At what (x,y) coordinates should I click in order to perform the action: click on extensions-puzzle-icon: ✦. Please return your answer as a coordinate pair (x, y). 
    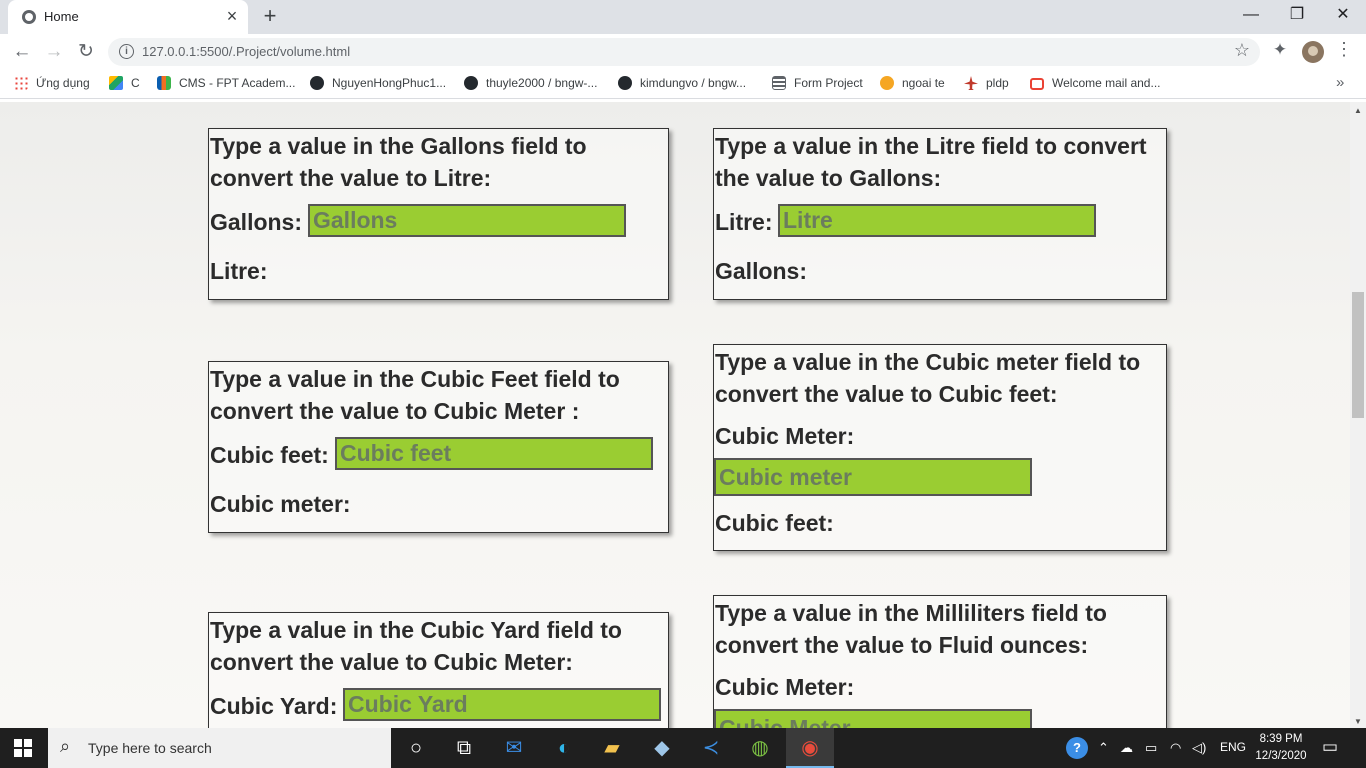
    Looking at the image, I should click on (1280, 52).